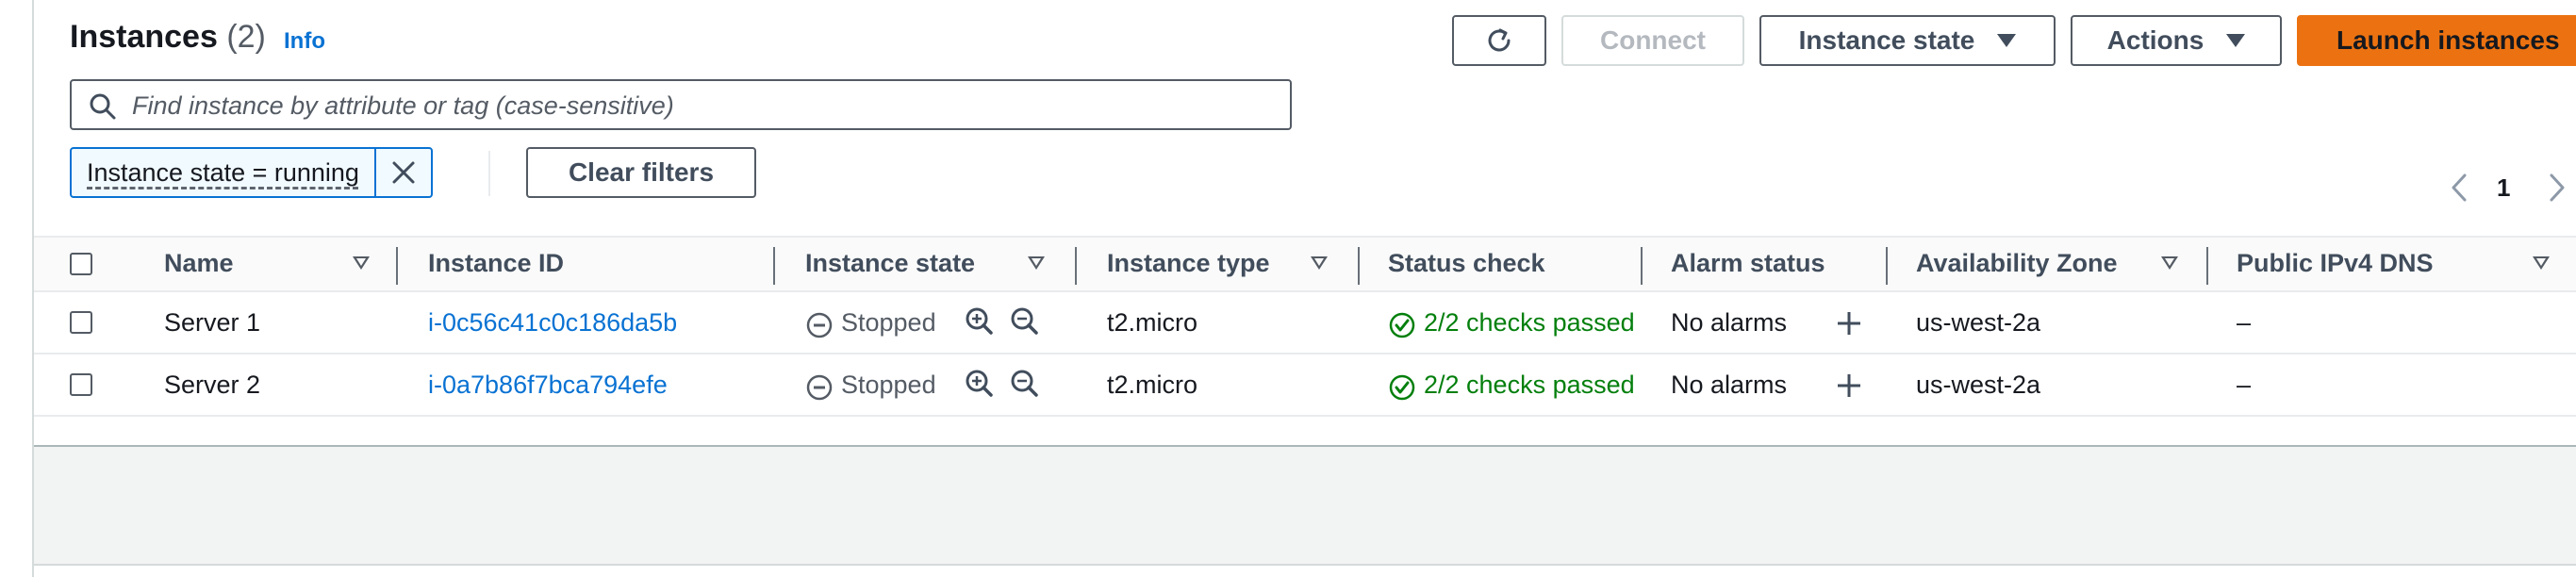 Image resolution: width=2576 pixels, height=577 pixels. Describe the element at coordinates (2155, 40) in the screenshot. I see `actions-dropdown-label: Actions` at that location.